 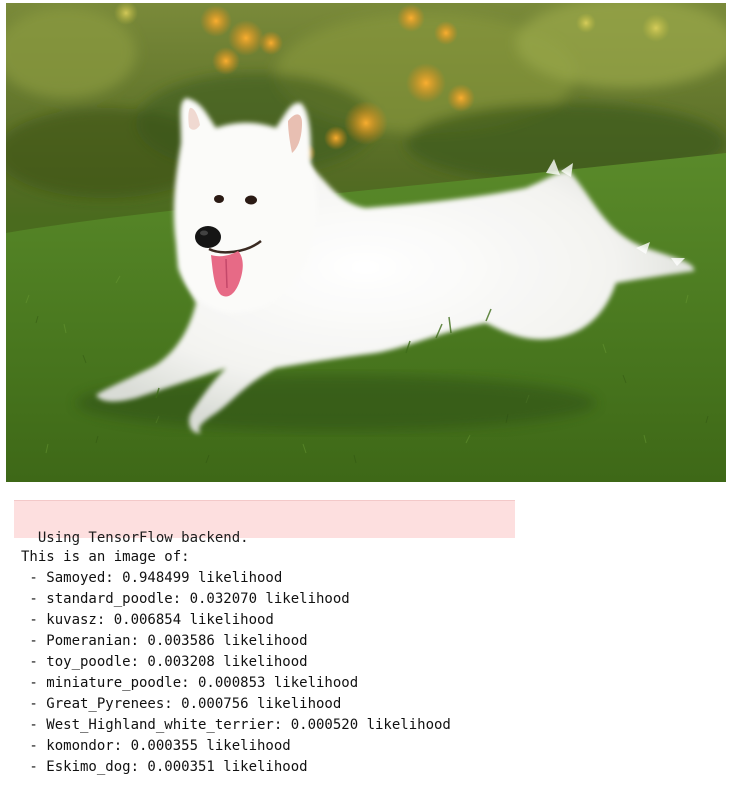 I want to click on prediction-line: - Pomeranian: 0.003586 likelihood, so click(x=164, y=641).